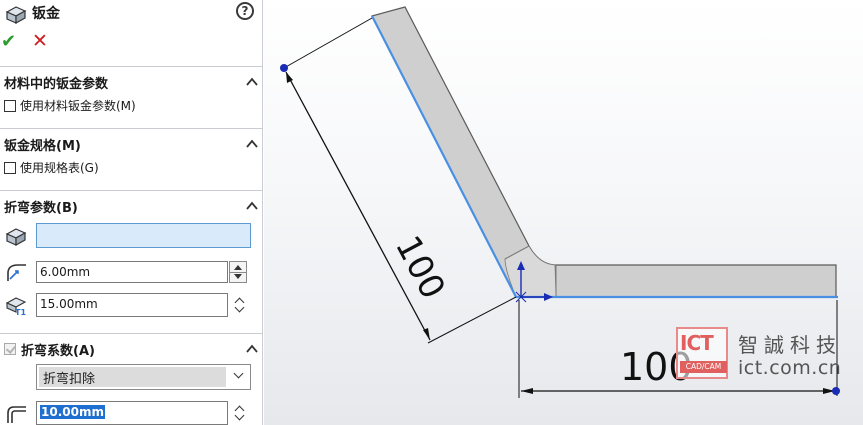  Describe the element at coordinates (78, 106) in the screenshot. I see `use-material-params-label: 使用材料钣金参数(M)` at that location.